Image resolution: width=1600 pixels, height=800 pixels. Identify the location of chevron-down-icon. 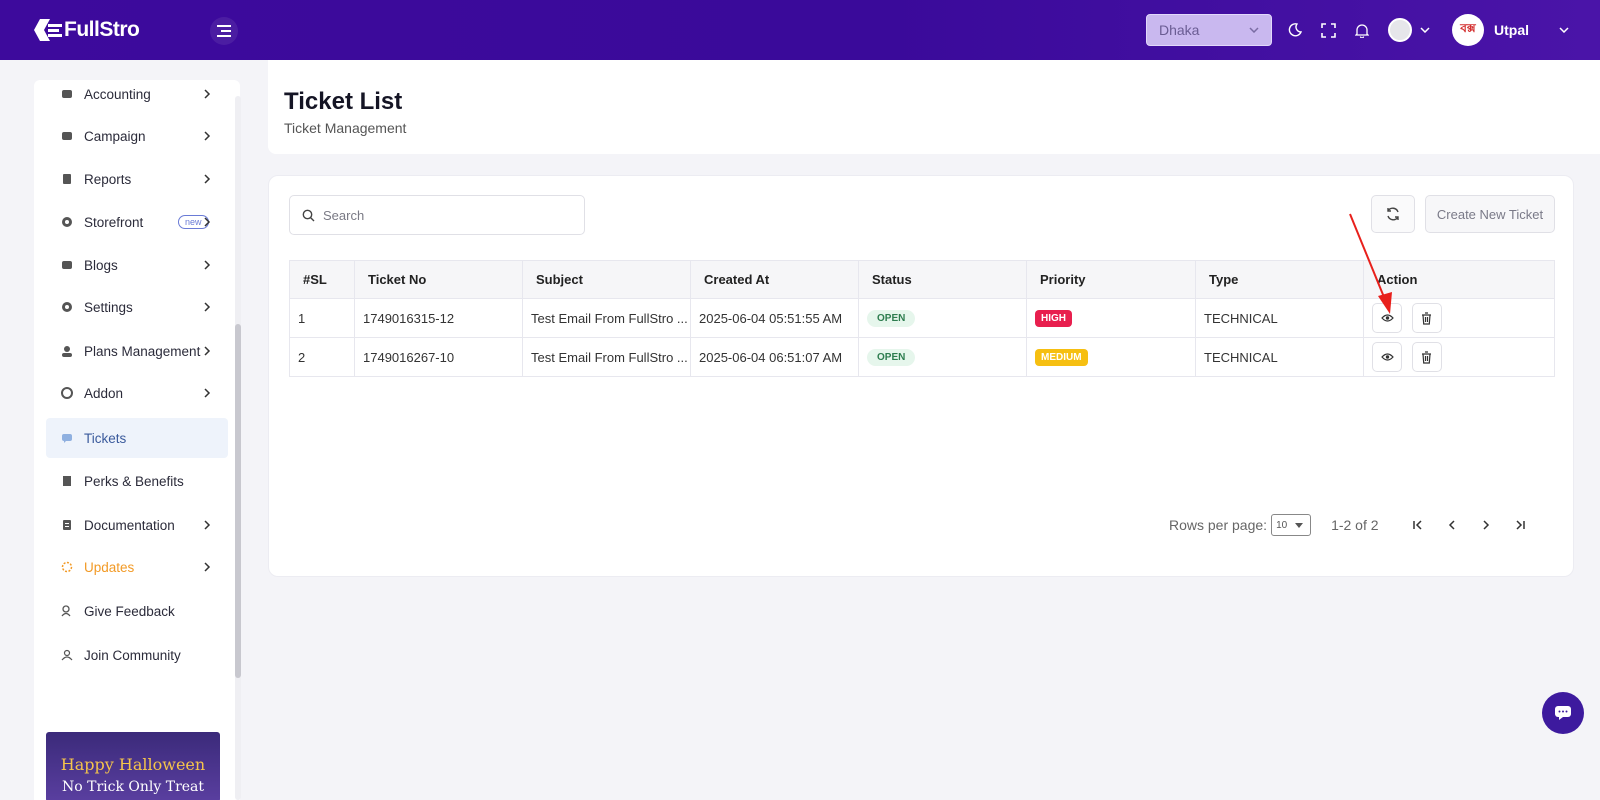
(1425, 30).